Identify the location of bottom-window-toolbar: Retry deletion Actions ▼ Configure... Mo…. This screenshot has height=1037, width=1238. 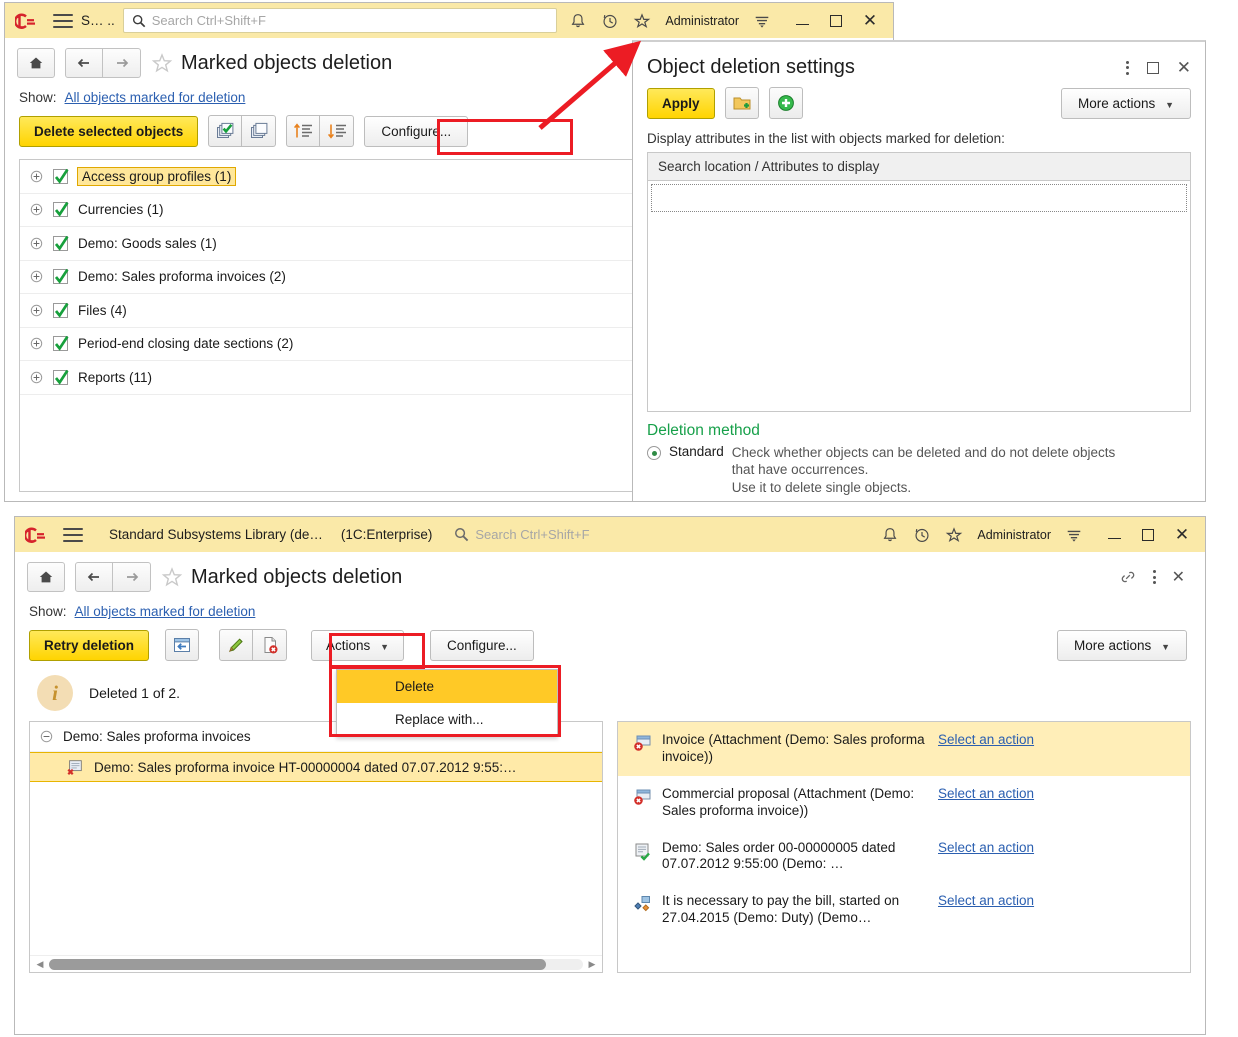
(610, 646).